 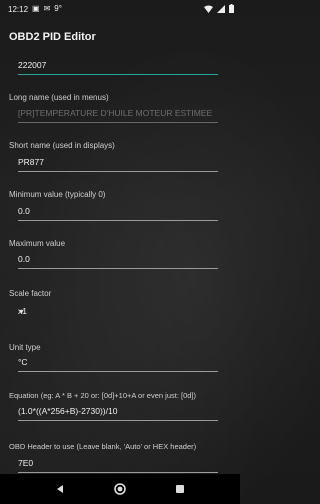 I want to click on navigation-bar, so click(x=120, y=489).